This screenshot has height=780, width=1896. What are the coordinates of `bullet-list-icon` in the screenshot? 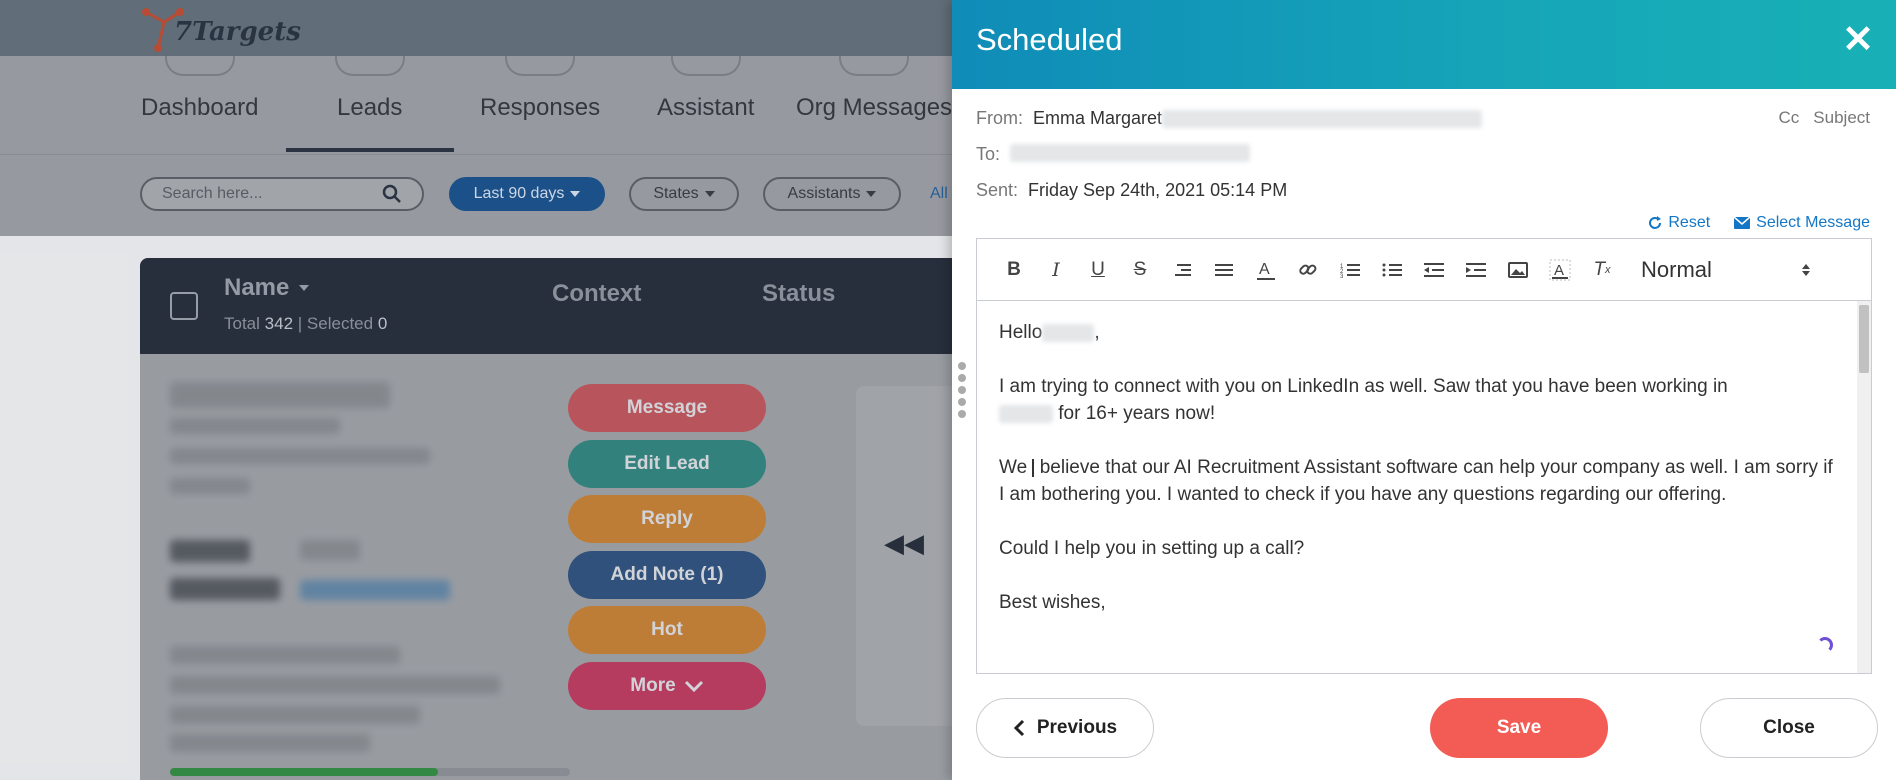 It's located at (1392, 270).